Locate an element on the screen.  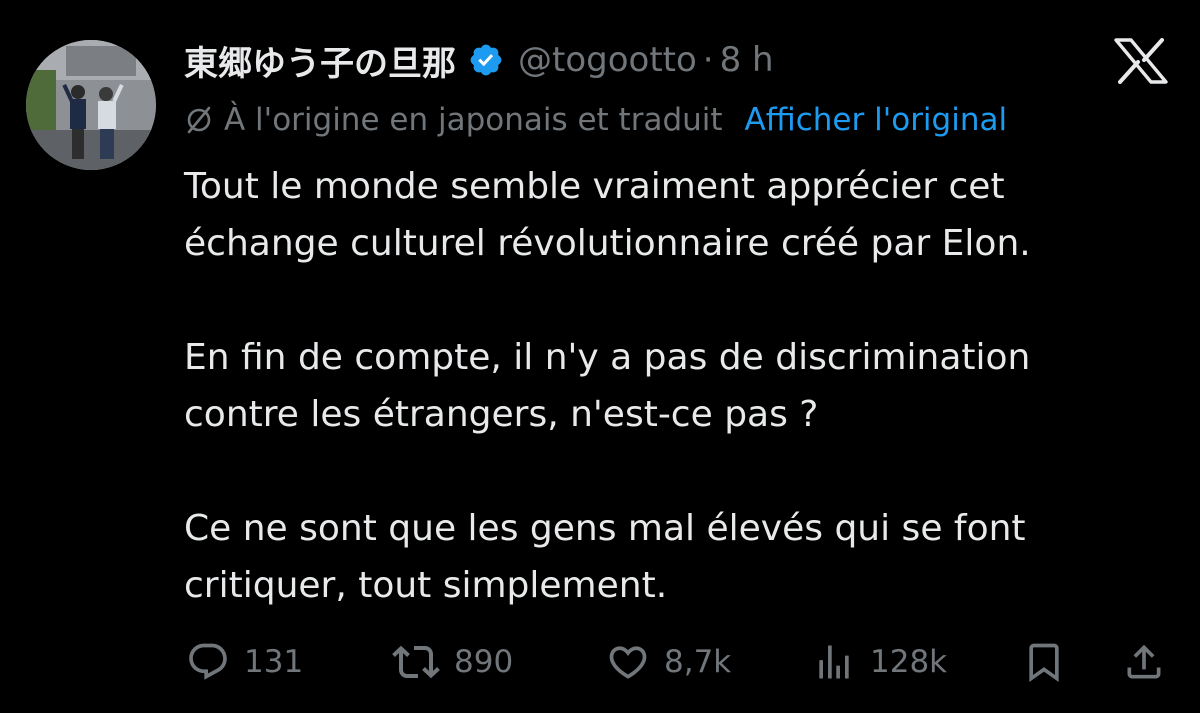
like-count: 8,7k is located at coordinates (698, 662).